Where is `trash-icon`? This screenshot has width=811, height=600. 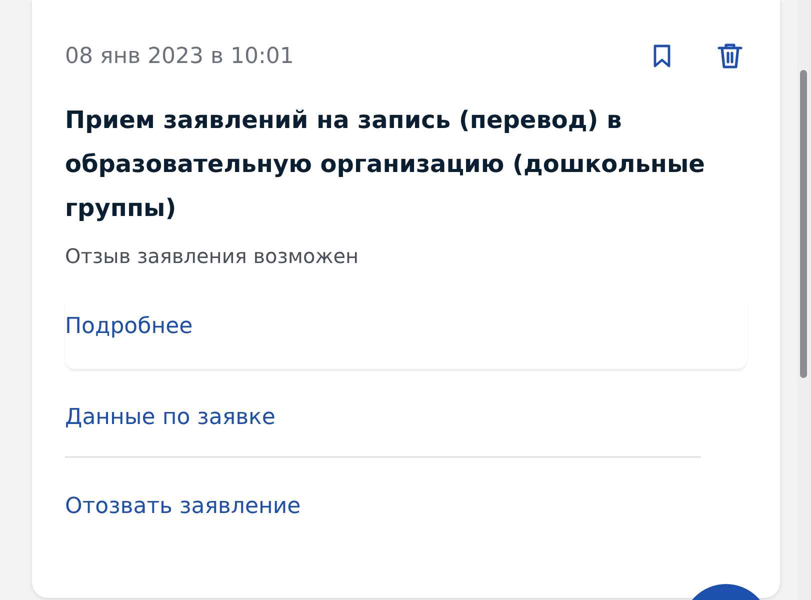
trash-icon is located at coordinates (730, 56).